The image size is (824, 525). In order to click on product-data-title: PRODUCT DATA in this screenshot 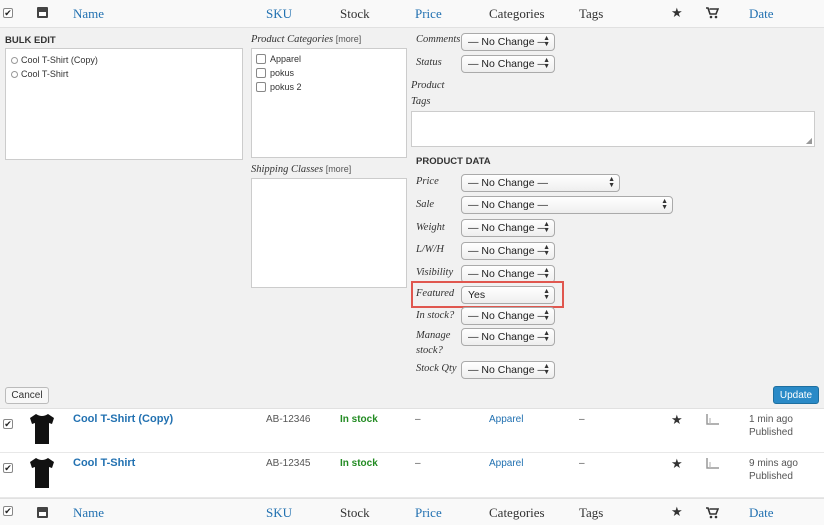, I will do `click(453, 161)`.